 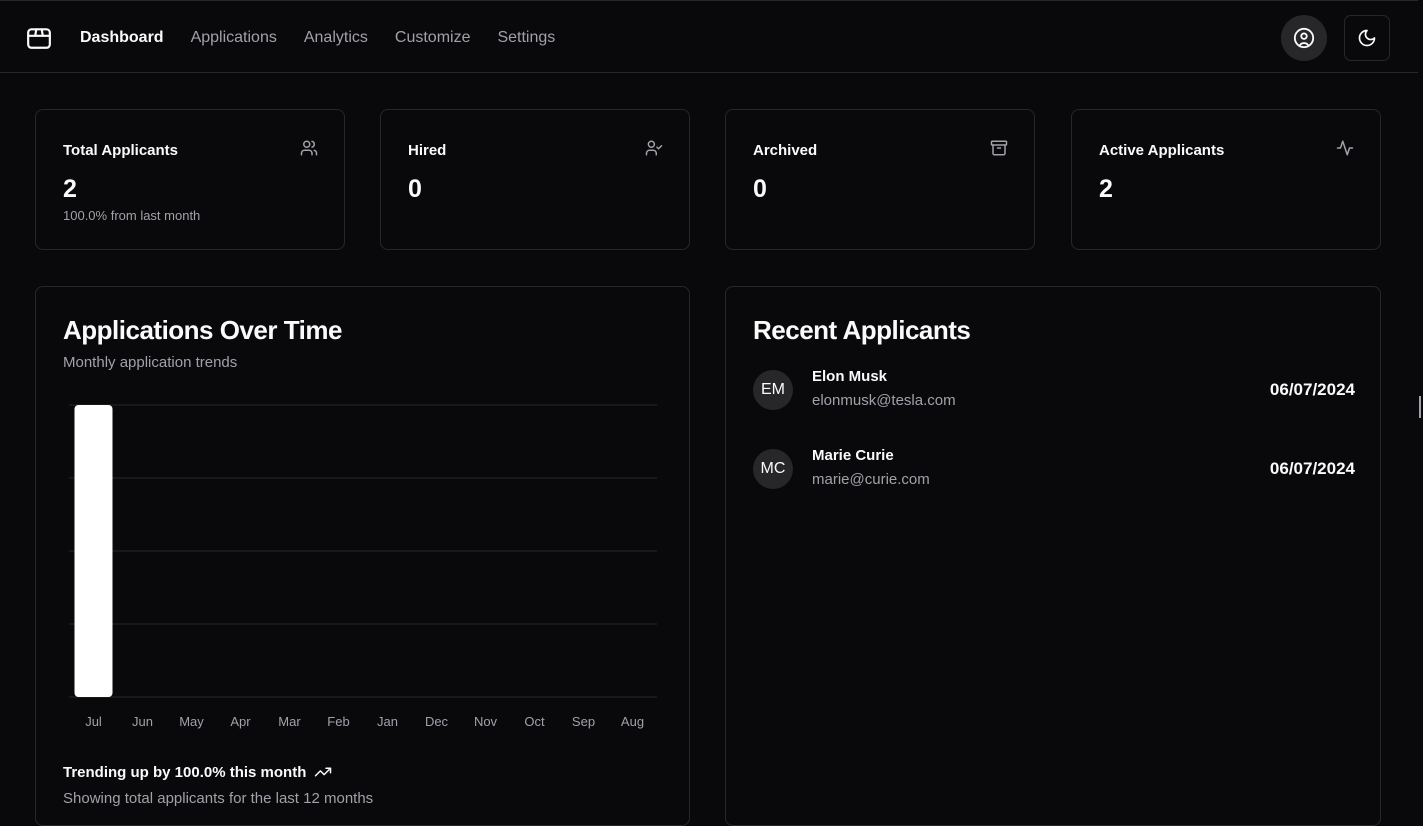 What do you see at coordinates (773, 469) in the screenshot?
I see `avatar: MC` at bounding box center [773, 469].